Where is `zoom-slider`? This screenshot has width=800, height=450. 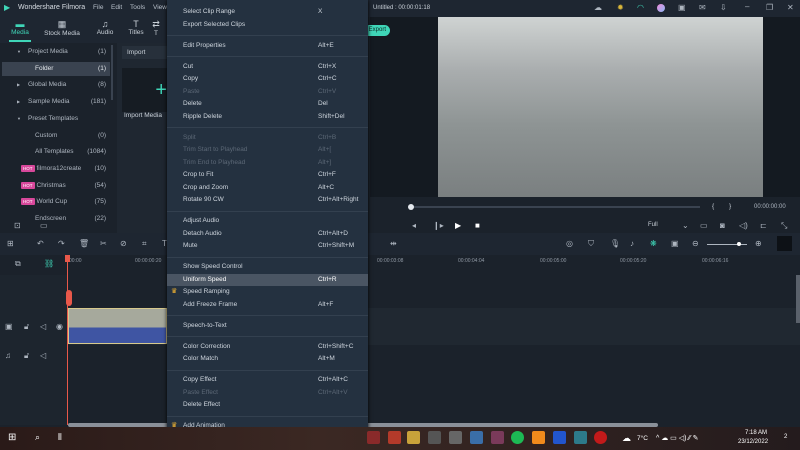
zoom-slider is located at coordinates (727, 244).